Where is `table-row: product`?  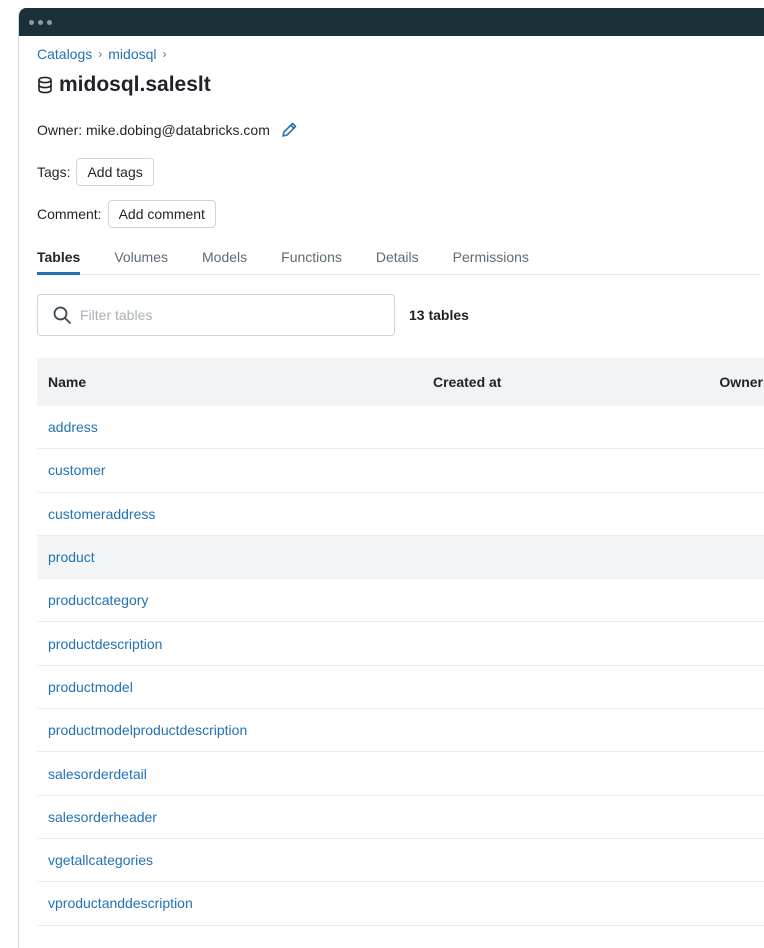
table-row: product is located at coordinates (400, 557).